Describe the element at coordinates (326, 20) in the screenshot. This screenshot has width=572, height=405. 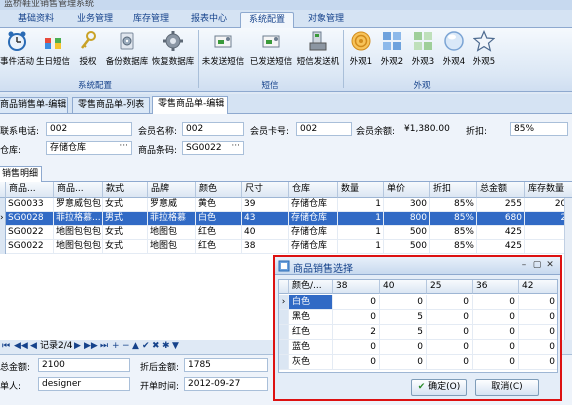
I see `tab-object-mgmt: 对象管理` at that location.